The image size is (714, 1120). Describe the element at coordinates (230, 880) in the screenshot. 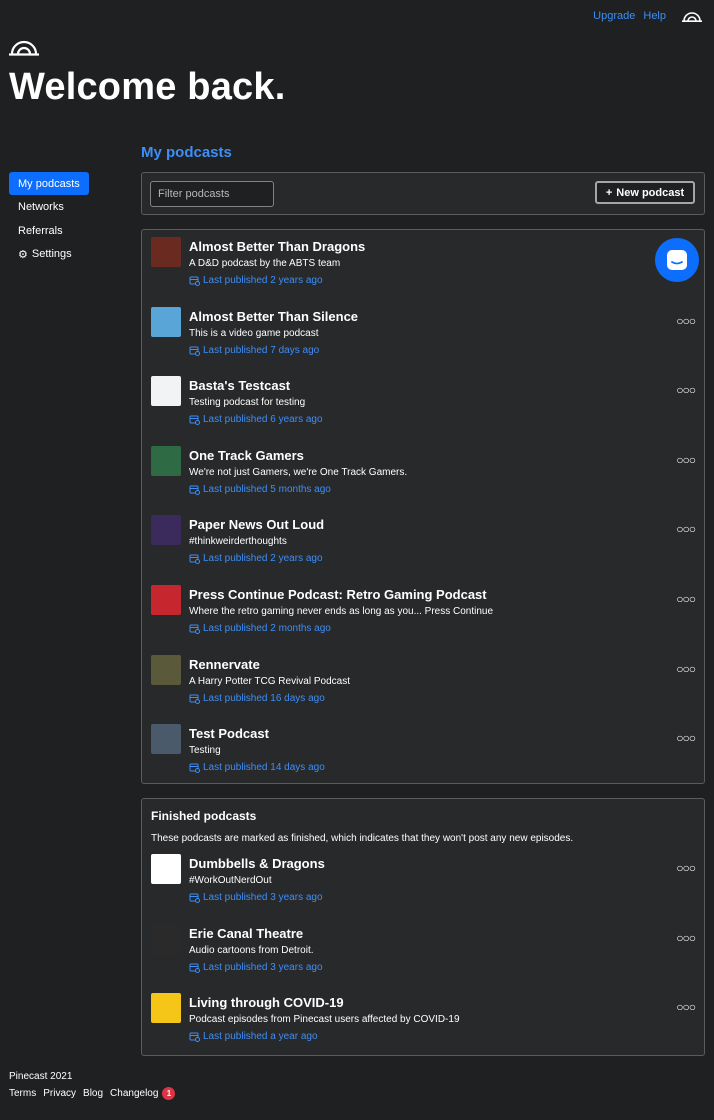

I see `podcast-description: #WorkOutNerdOut` at that location.